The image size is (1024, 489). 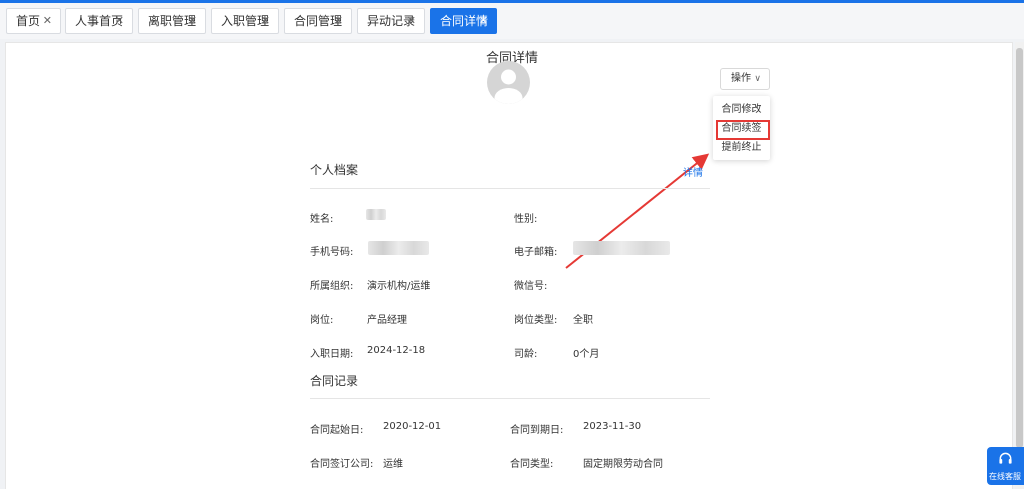 What do you see at coordinates (586, 354) in the screenshot?
I see `value-tenure: 0个月` at bounding box center [586, 354].